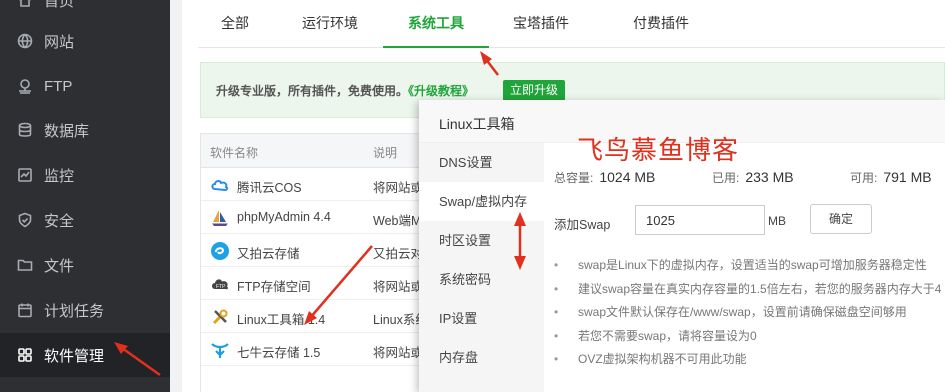 This screenshot has width=945, height=392. I want to click on dialog-menu: DNS设置 Swap/虚拟内存 时区设置 系统密码 IP设置 内存盘, so click(481, 267).